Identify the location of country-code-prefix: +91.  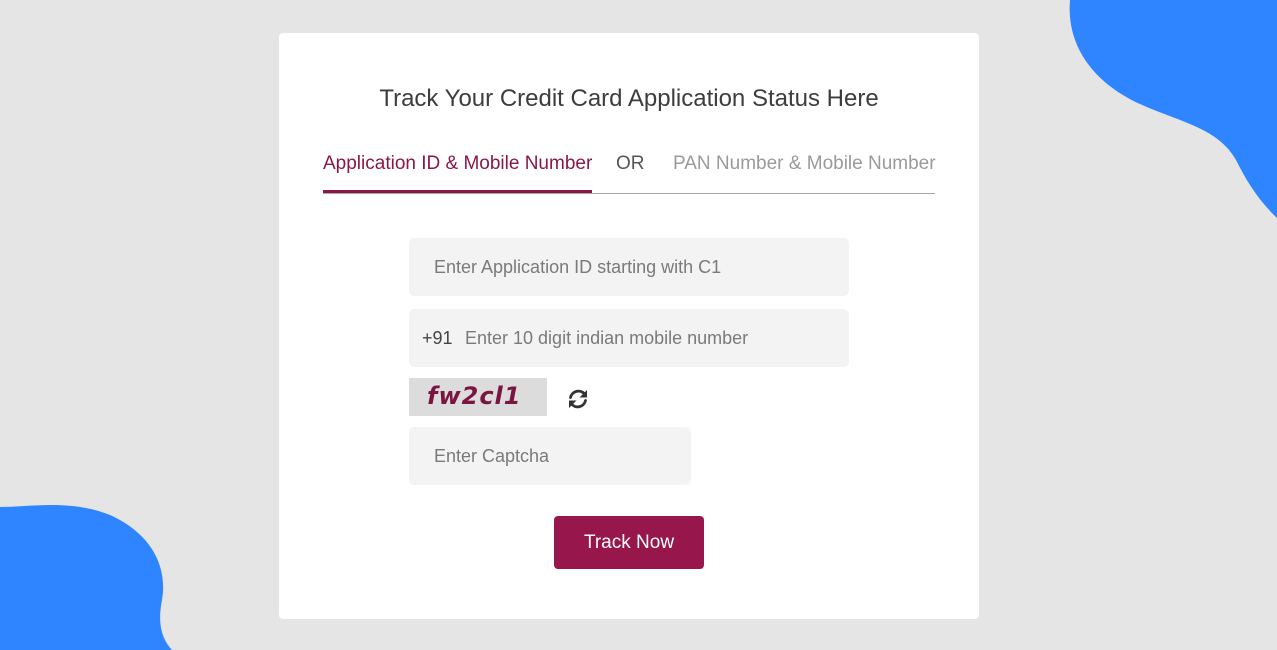
(437, 338).